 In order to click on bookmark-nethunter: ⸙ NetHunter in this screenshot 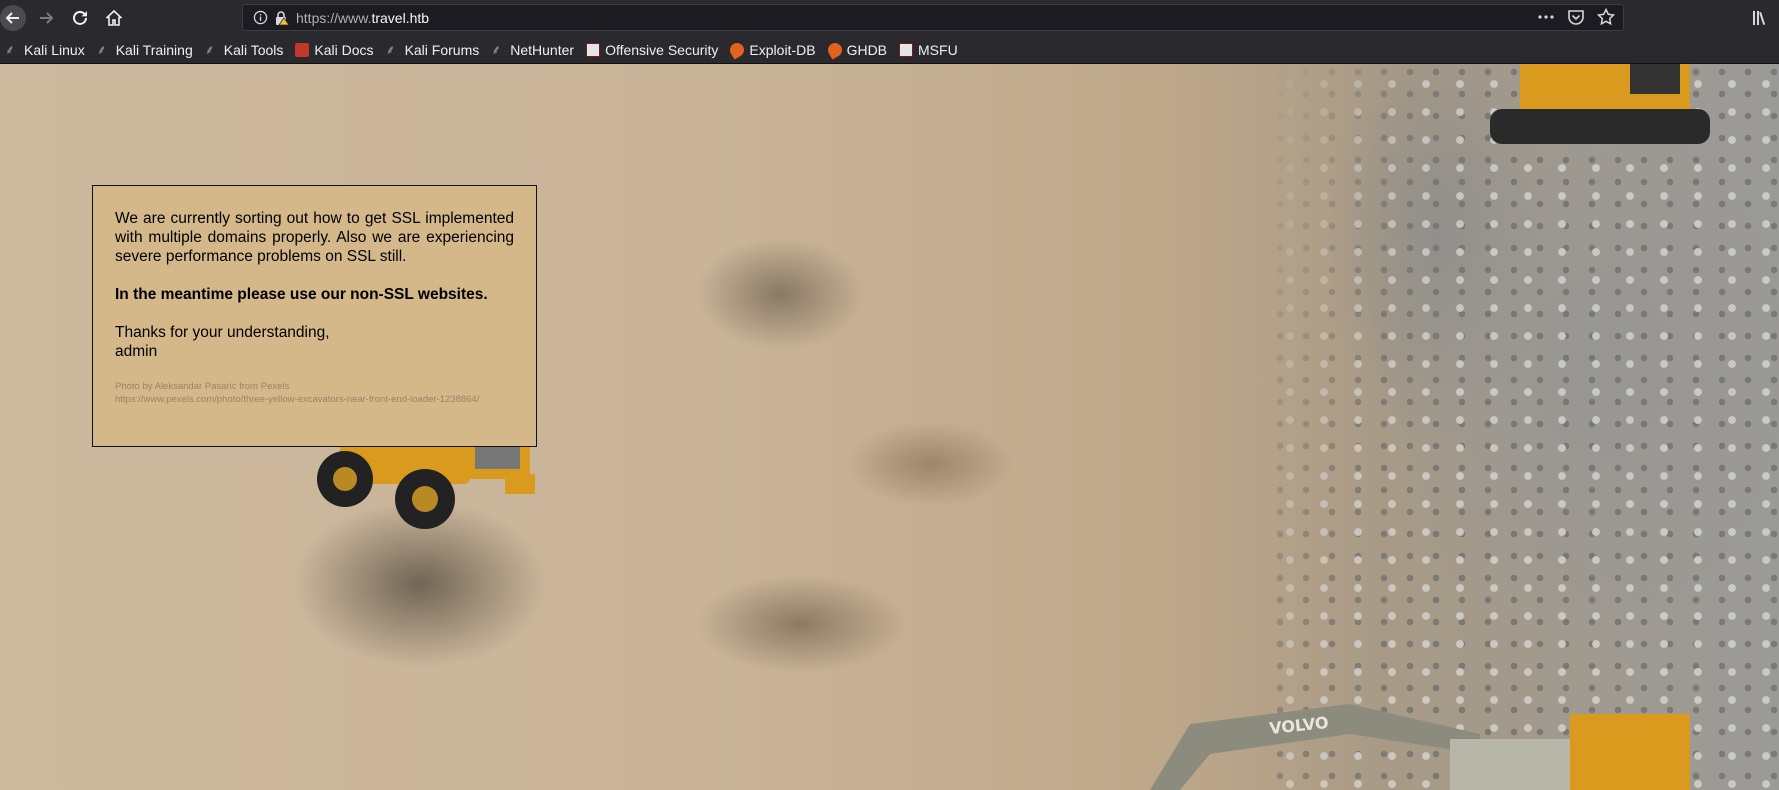, I will do `click(532, 50)`.